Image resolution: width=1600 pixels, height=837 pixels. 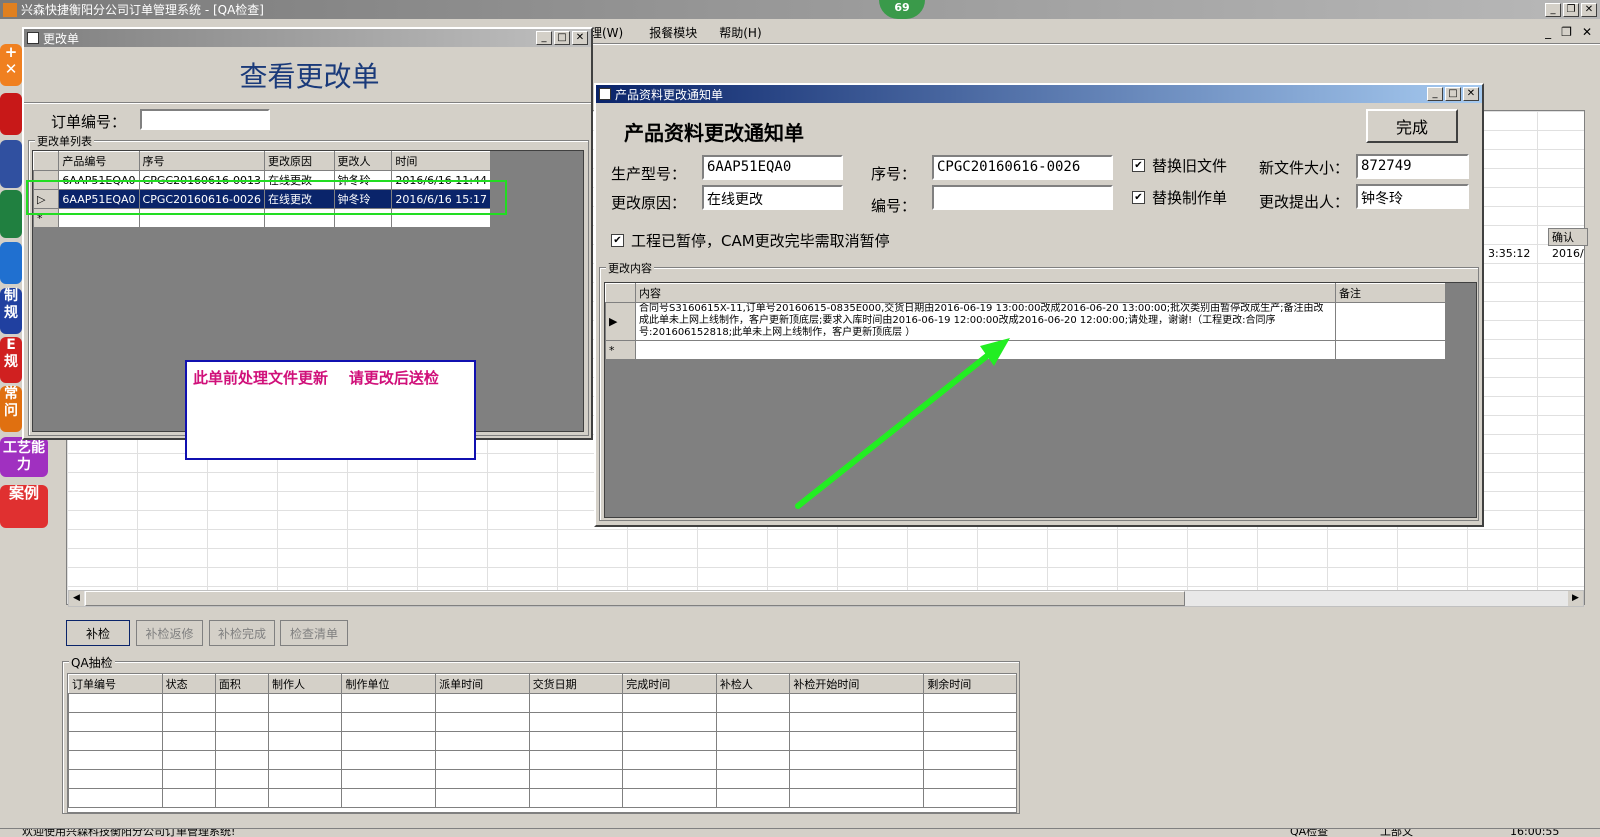 What do you see at coordinates (895, 429) in the screenshot?
I see `arrow-shaft` at bounding box center [895, 429].